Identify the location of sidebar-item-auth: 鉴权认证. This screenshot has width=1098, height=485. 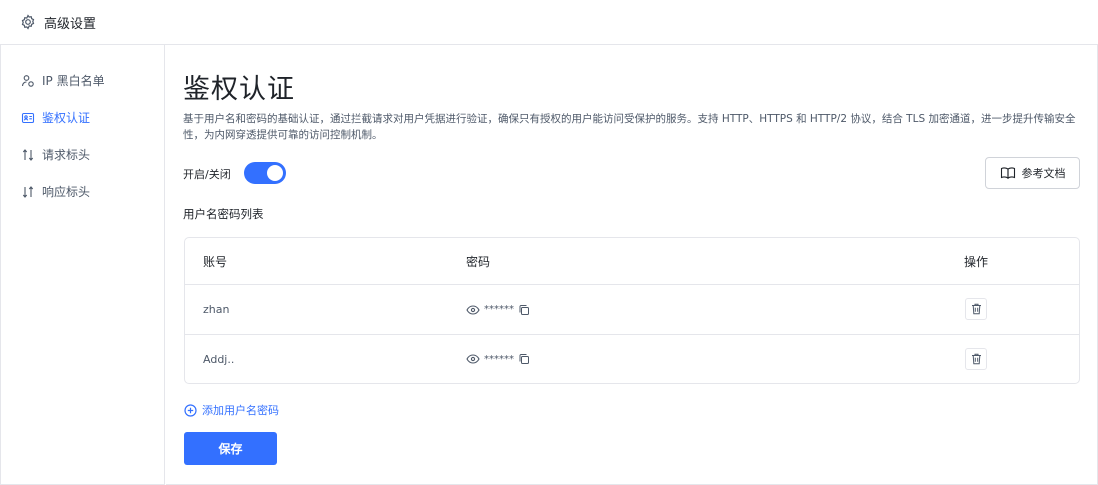
(82, 117).